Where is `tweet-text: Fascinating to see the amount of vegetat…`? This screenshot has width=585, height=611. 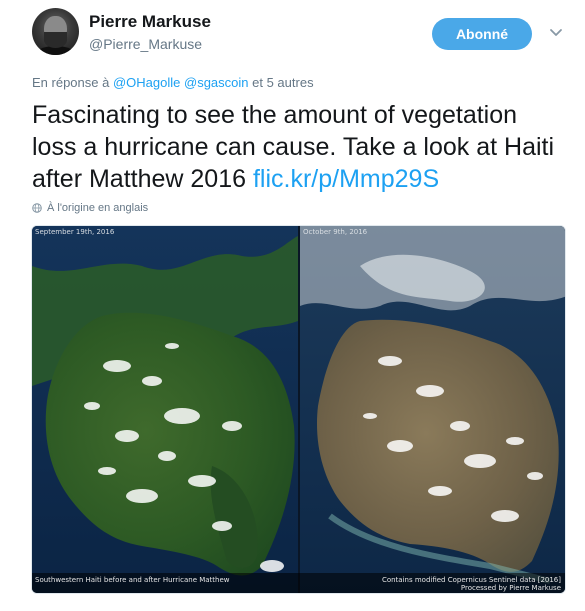 tweet-text: Fascinating to see the amount of vegetat… is located at coordinates (297, 147).